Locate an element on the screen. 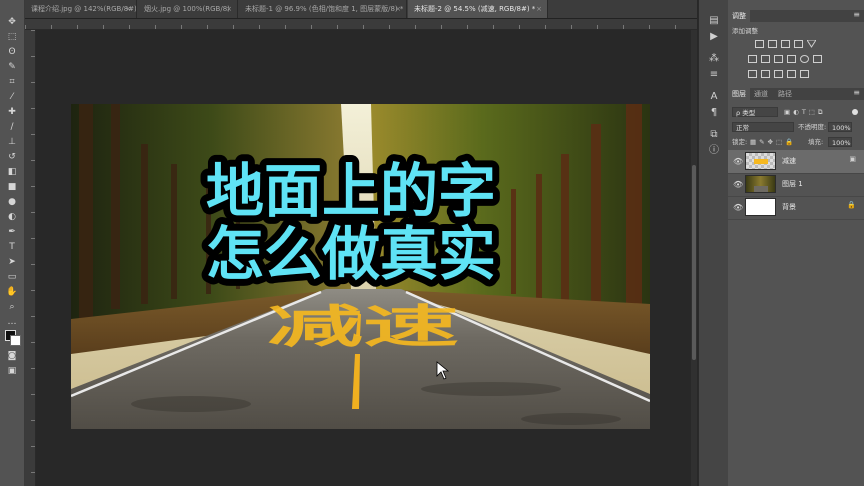 The image size is (864, 486). move-tool-icon: ✥ is located at coordinates (12, 22).